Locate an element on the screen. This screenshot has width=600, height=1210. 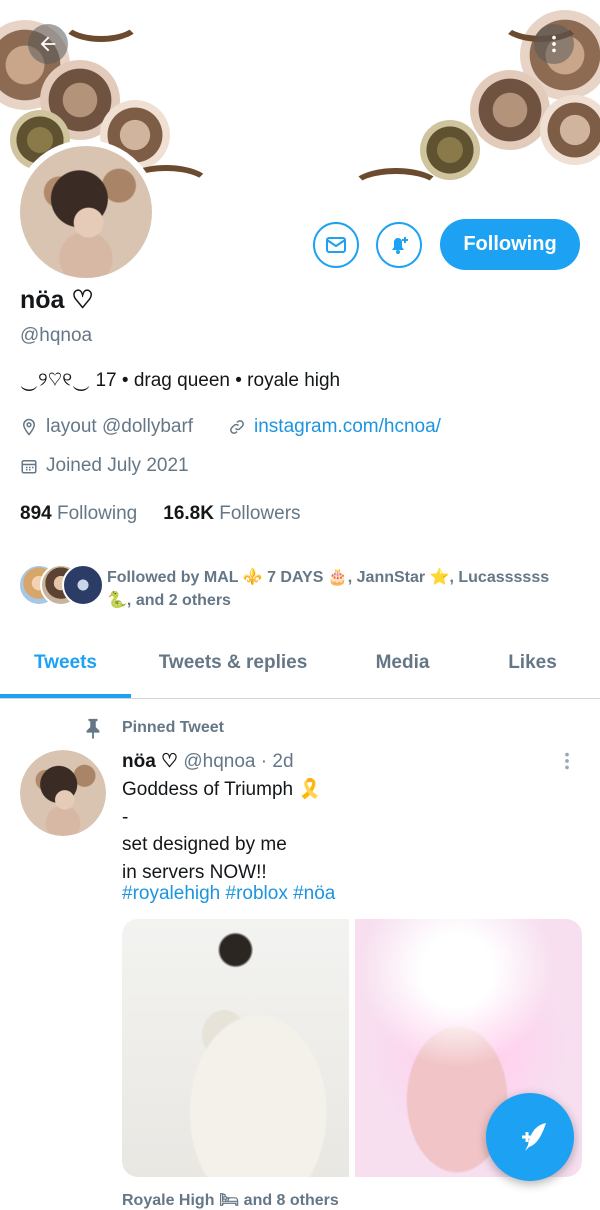
tweet-footer-partial: Royale High 🛏 and 8 others is located at coordinates (230, 1200).